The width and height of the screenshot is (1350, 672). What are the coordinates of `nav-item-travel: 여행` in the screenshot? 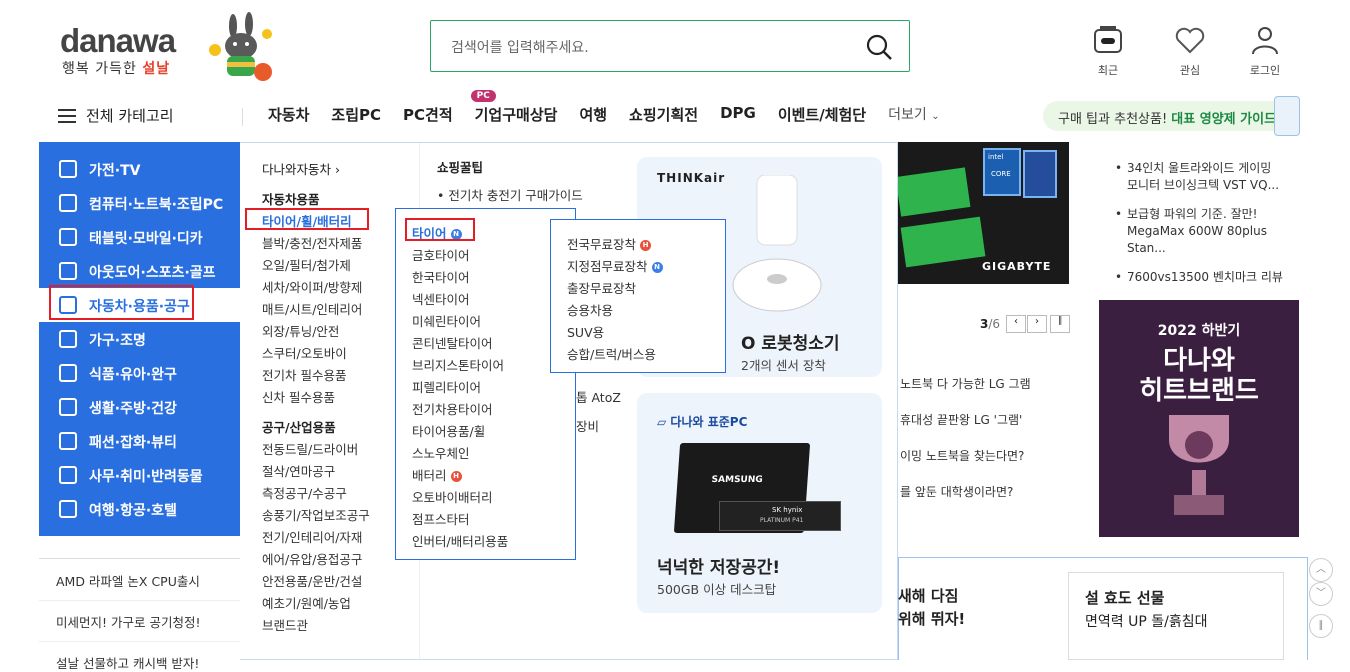 It's located at (593, 114).